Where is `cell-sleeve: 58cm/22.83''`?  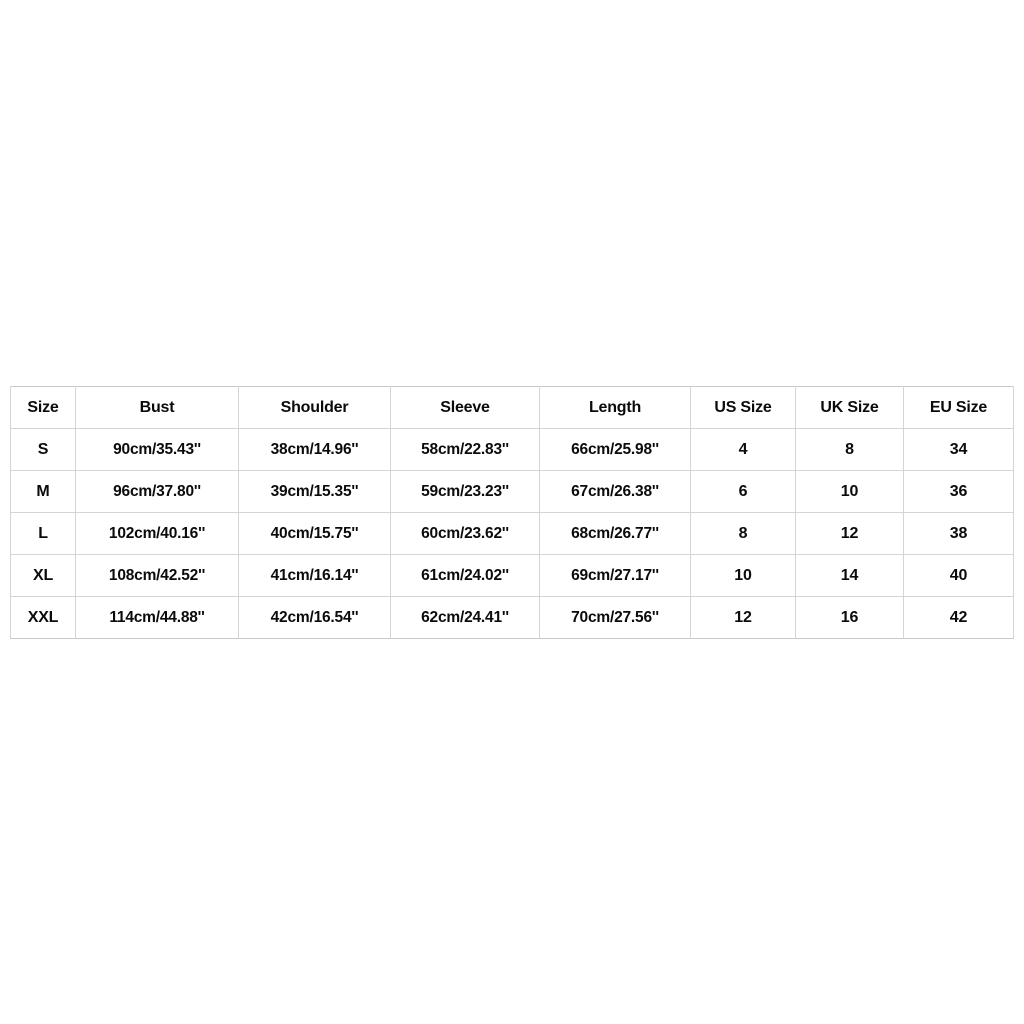 cell-sleeve: 58cm/22.83'' is located at coordinates (465, 449).